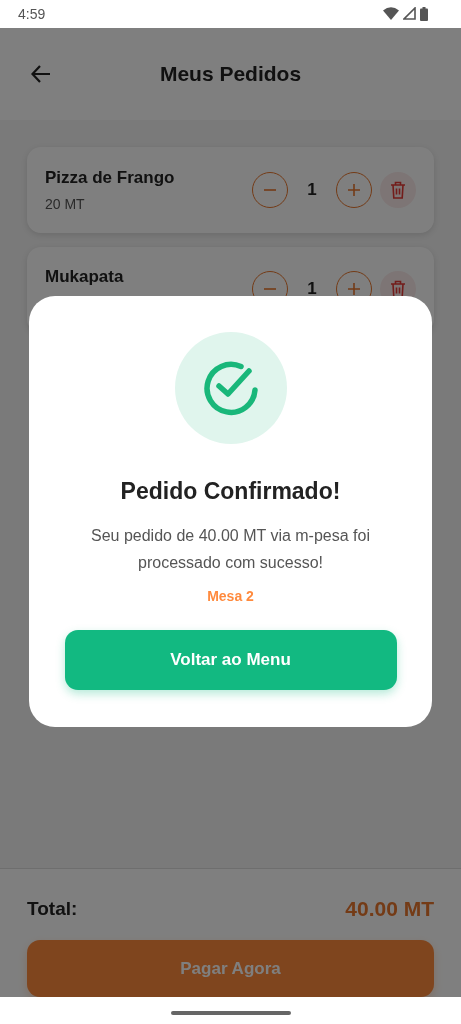  What do you see at coordinates (230, 968) in the screenshot?
I see `pay-now-button: Pagar Agora` at bounding box center [230, 968].